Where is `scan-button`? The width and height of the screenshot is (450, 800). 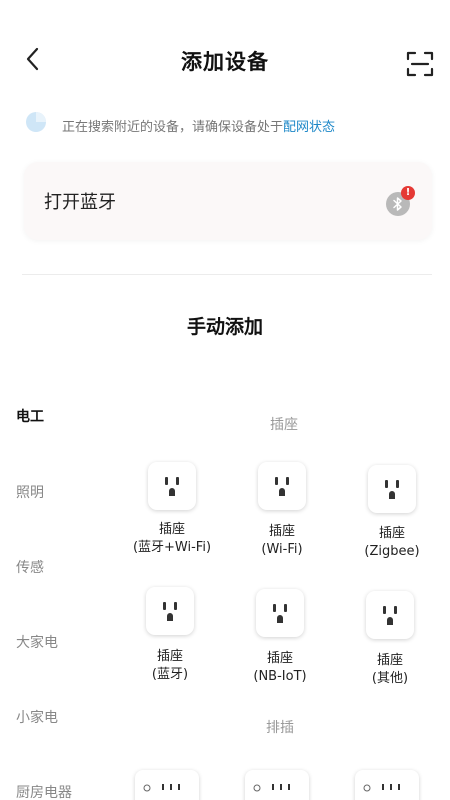
scan-button is located at coordinates (420, 64).